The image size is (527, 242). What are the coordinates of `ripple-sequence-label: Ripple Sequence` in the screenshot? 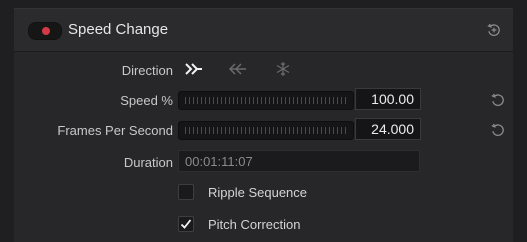 It's located at (258, 192).